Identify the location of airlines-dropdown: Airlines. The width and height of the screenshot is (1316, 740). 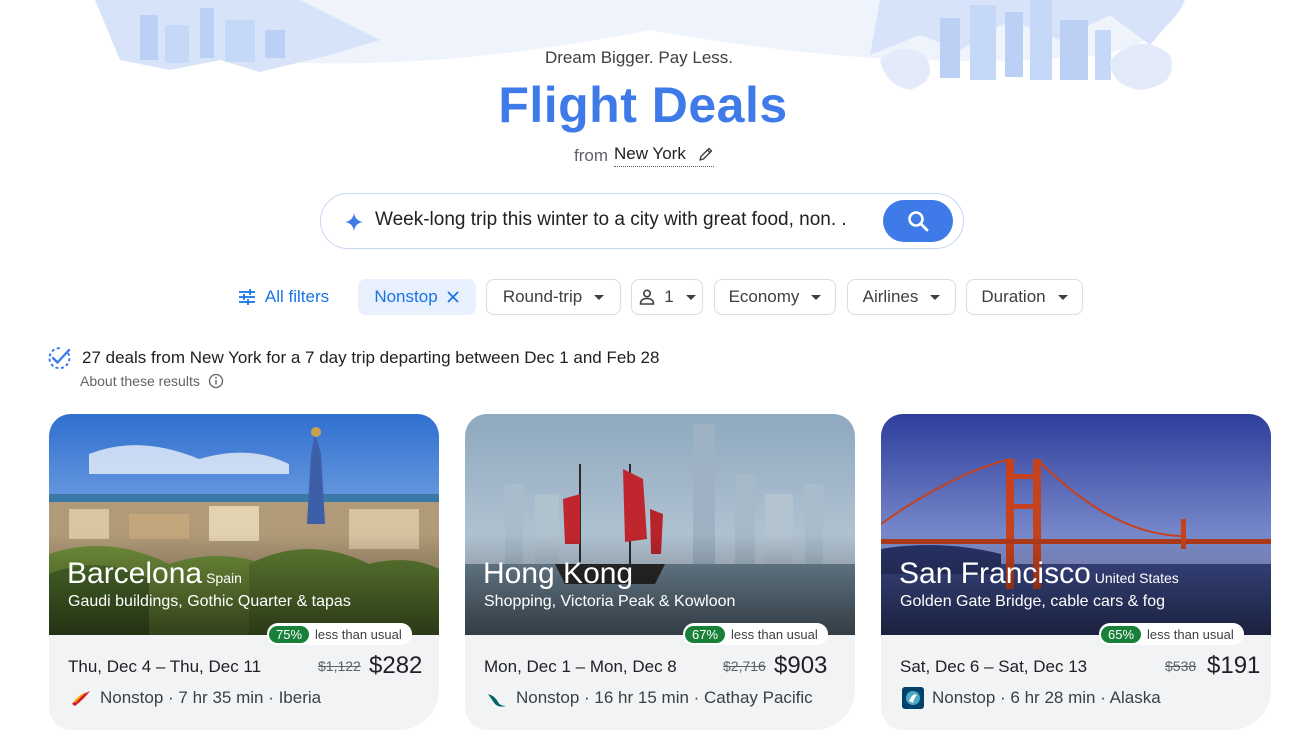
(901, 297).